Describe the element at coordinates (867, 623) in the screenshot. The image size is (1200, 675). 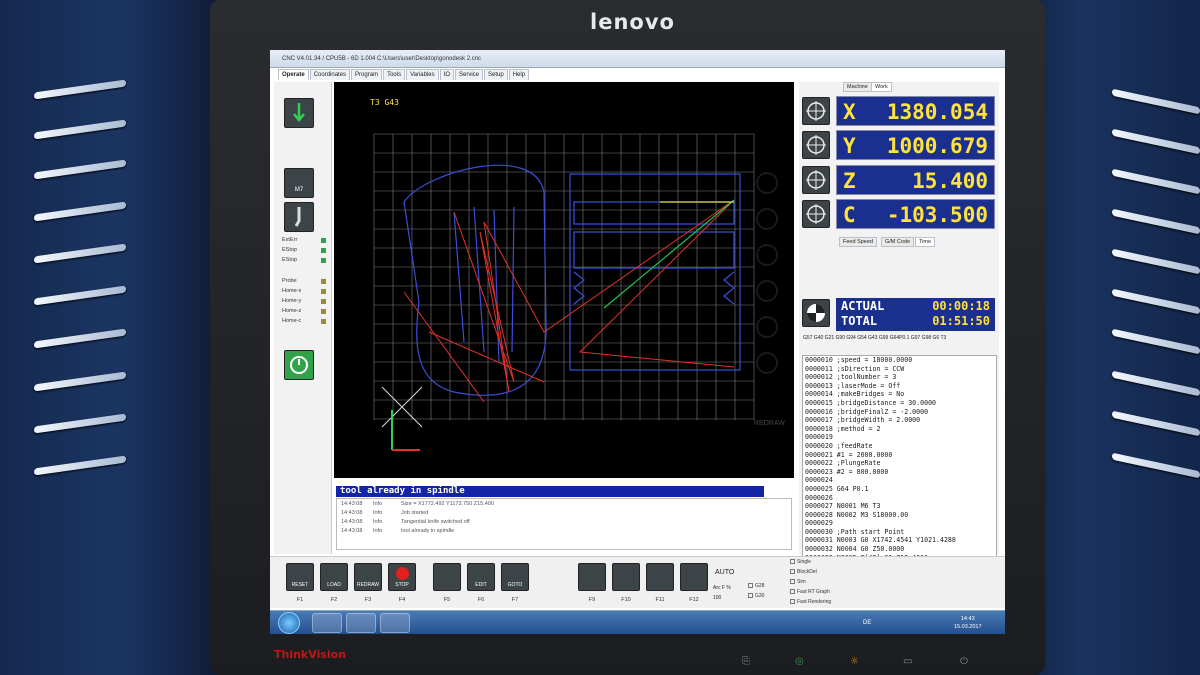
I see `language-indicator: DE` at that location.